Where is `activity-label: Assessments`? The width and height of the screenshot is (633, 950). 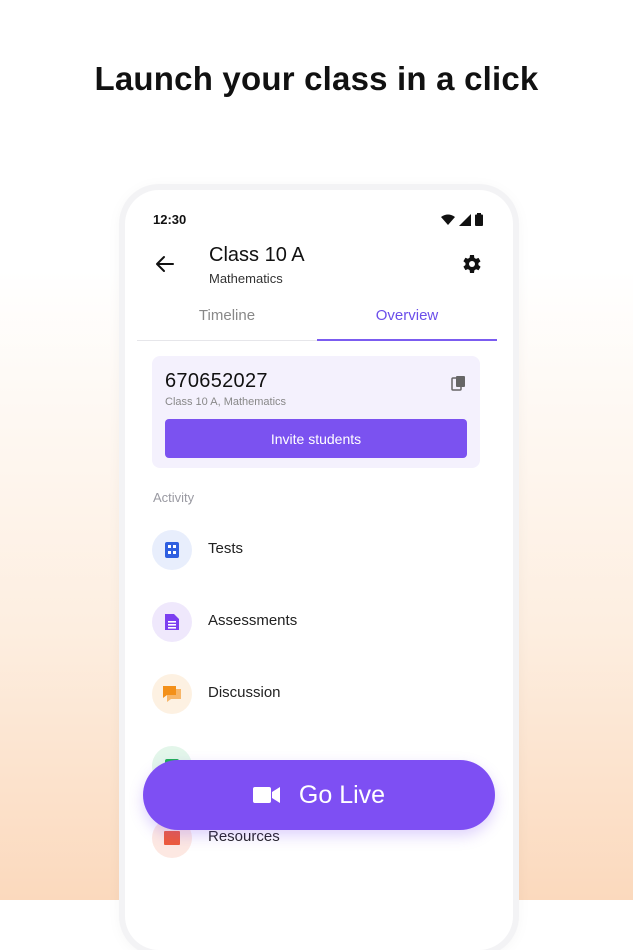
activity-label: Assessments is located at coordinates (253, 620).